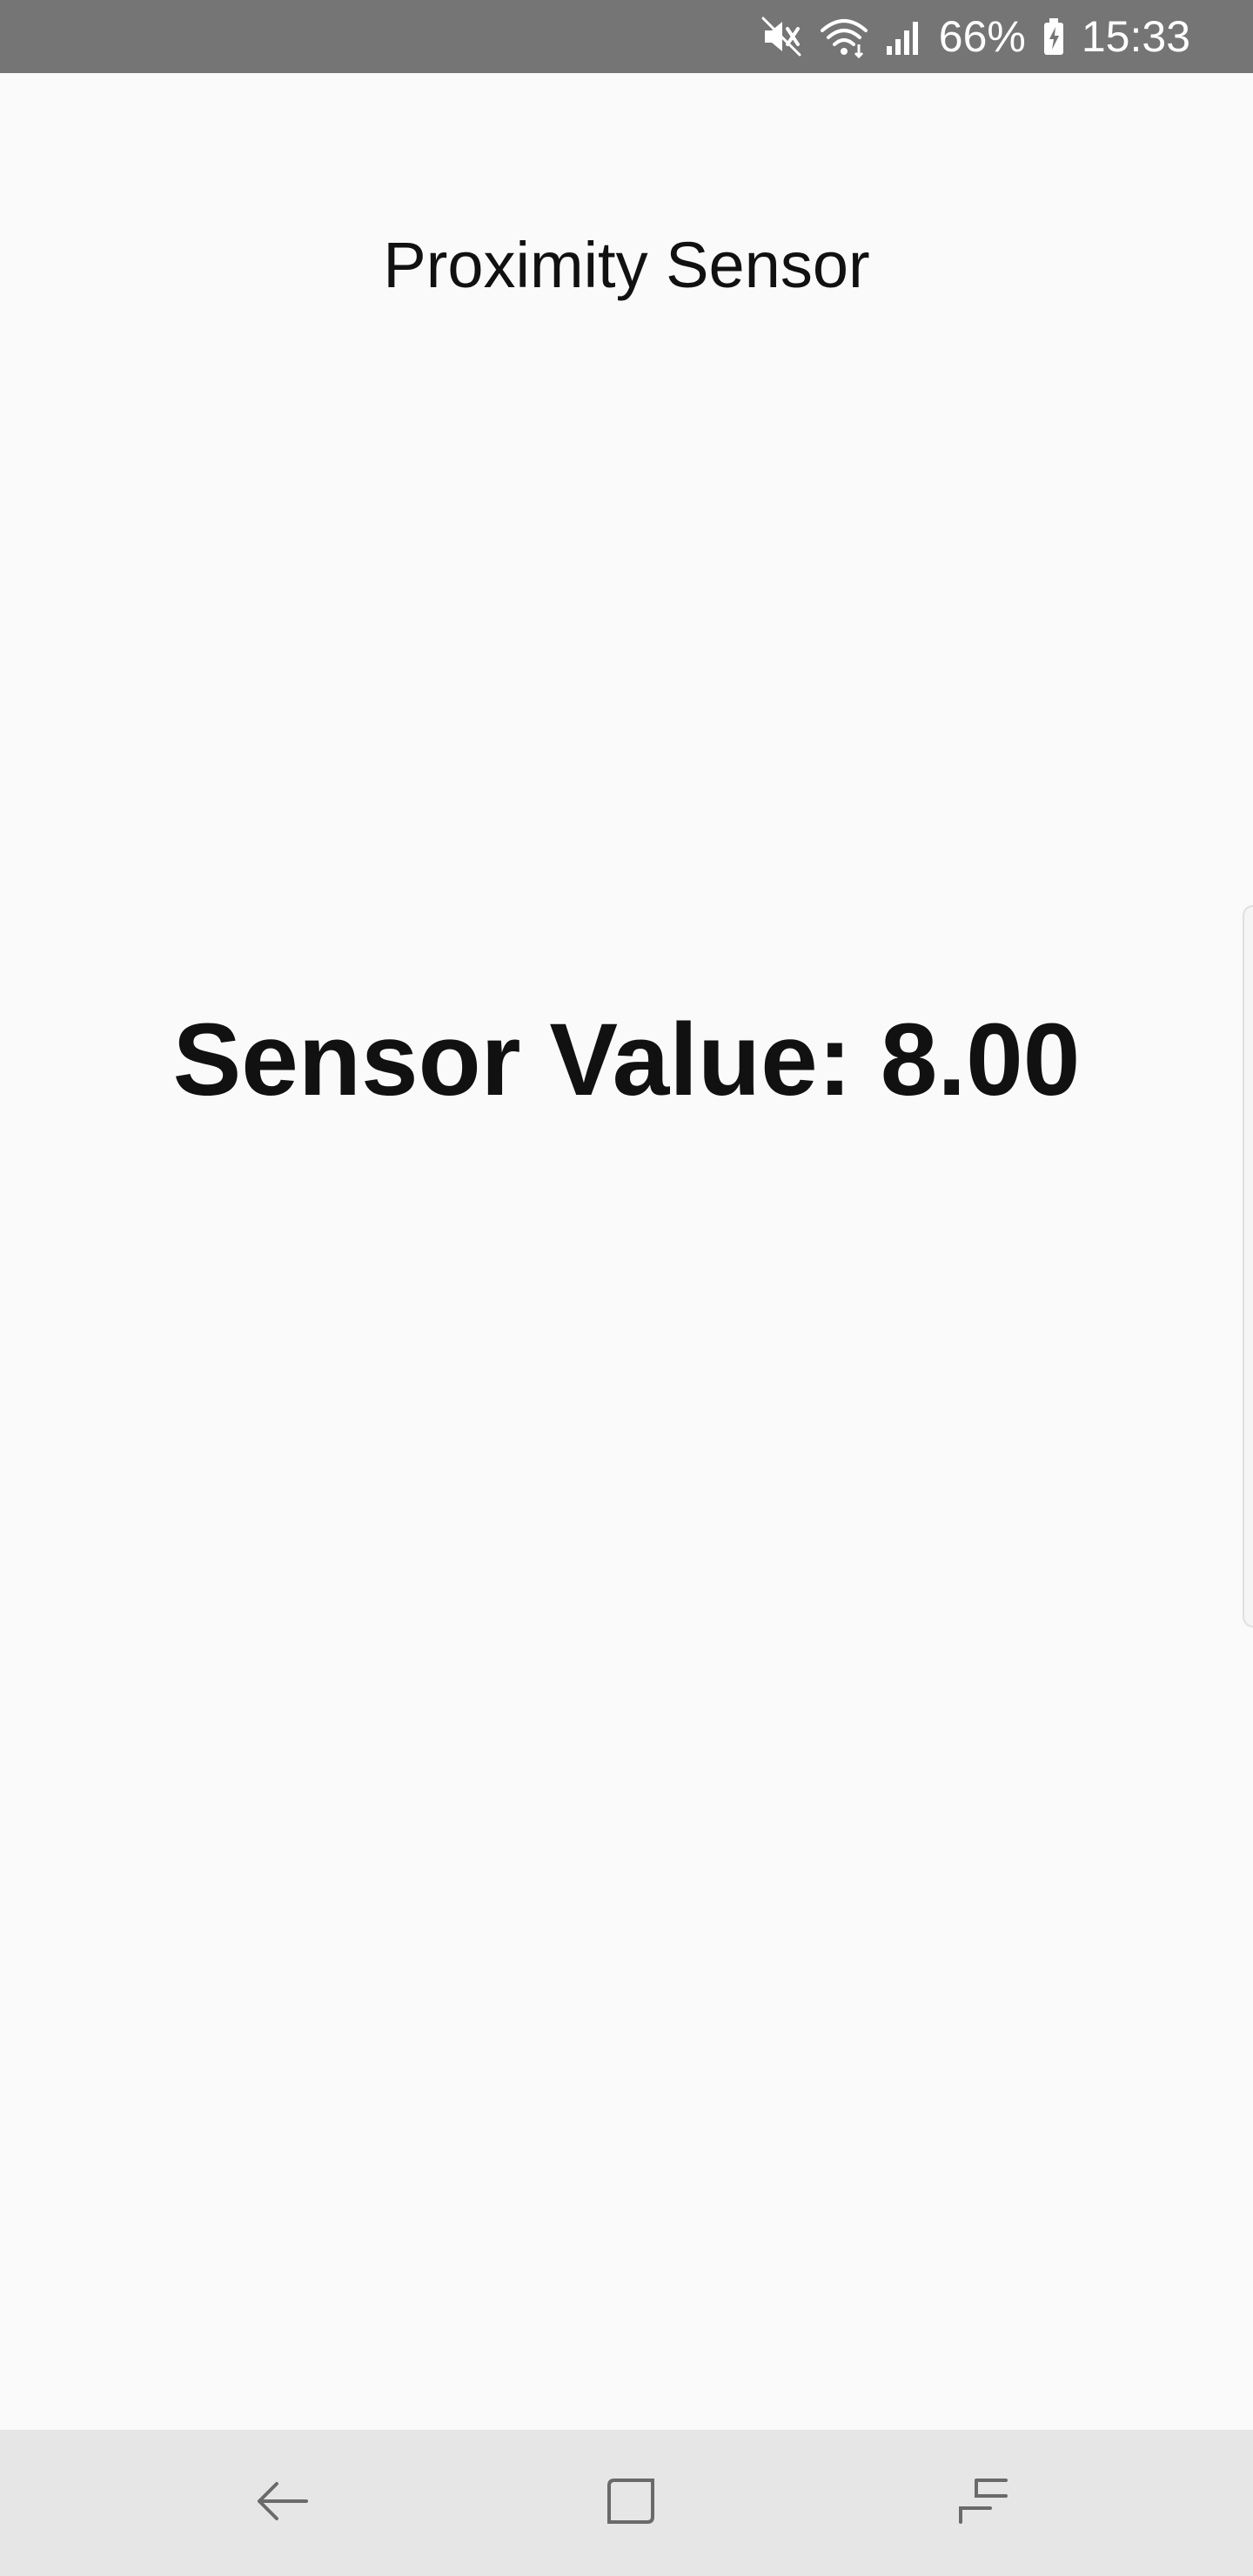  What do you see at coordinates (904, 37) in the screenshot?
I see `signal-icon` at bounding box center [904, 37].